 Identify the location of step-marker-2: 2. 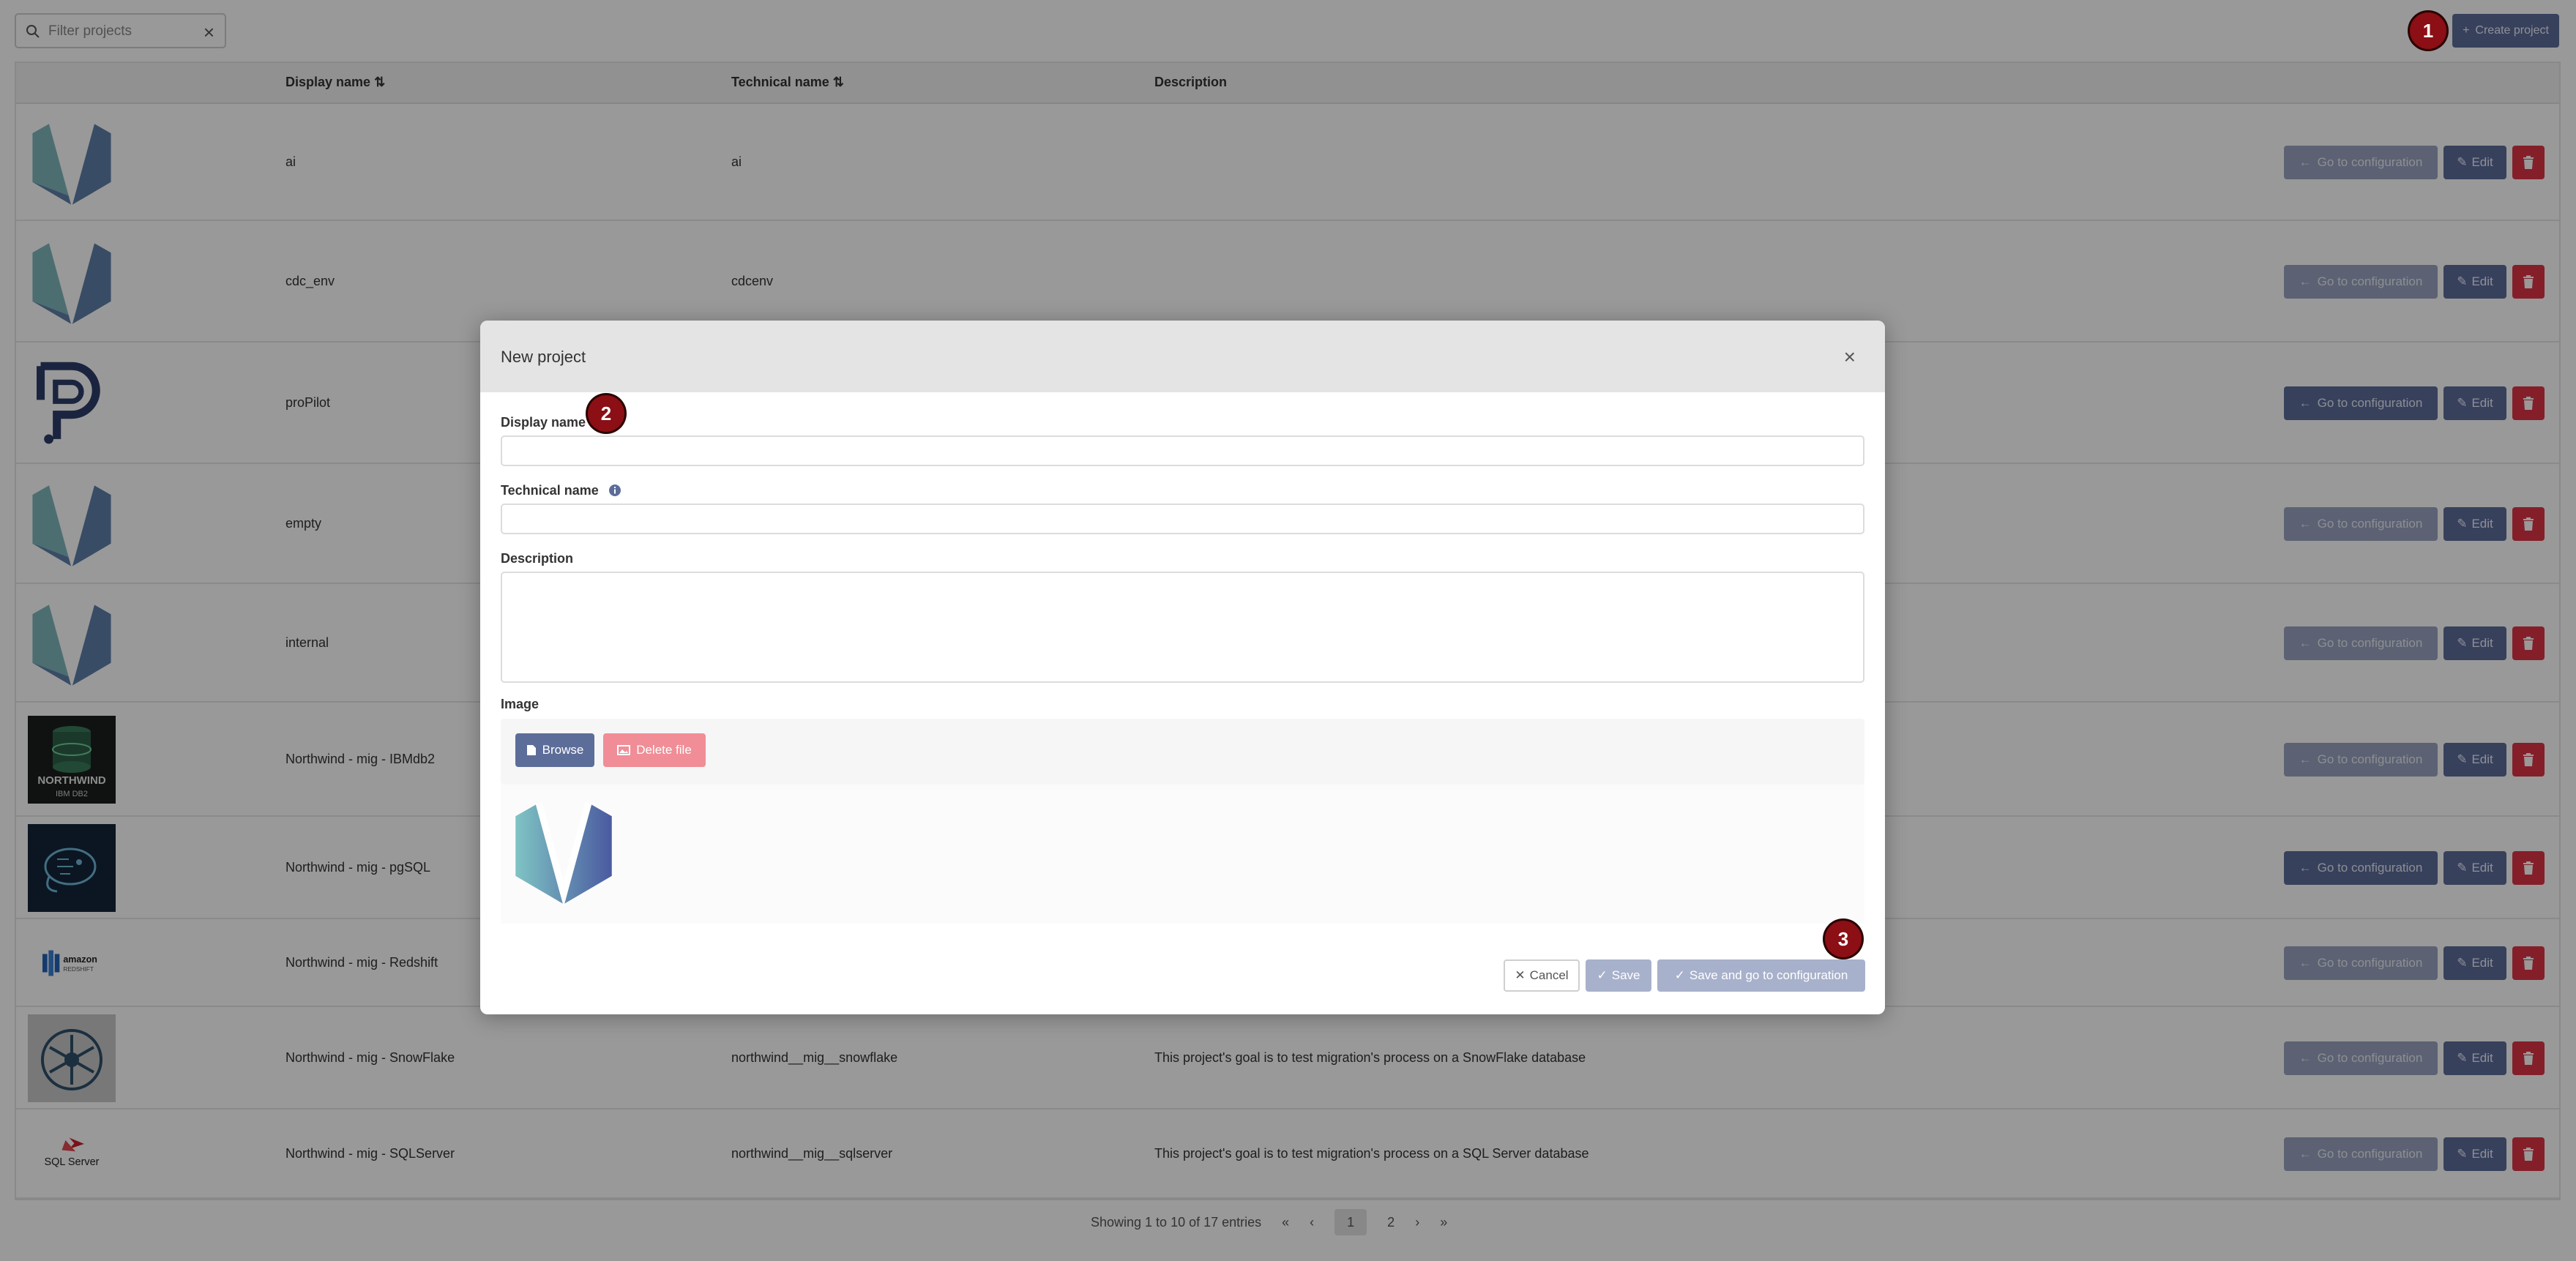
(606, 413).